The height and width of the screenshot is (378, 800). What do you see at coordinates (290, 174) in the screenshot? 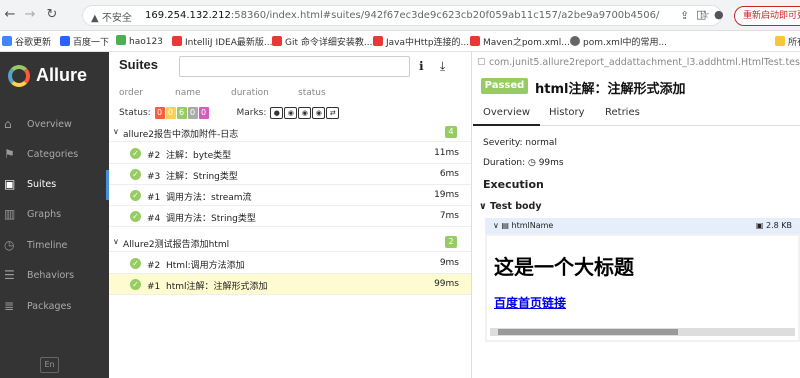
I see `table-row: ✓ #3 注解：String类型 6ms` at bounding box center [290, 174].